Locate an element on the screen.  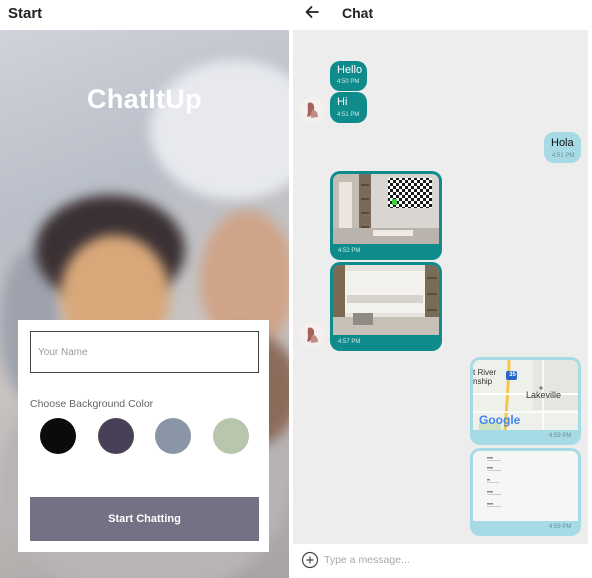
map-label-line: t River is located at coordinates (485, 372).